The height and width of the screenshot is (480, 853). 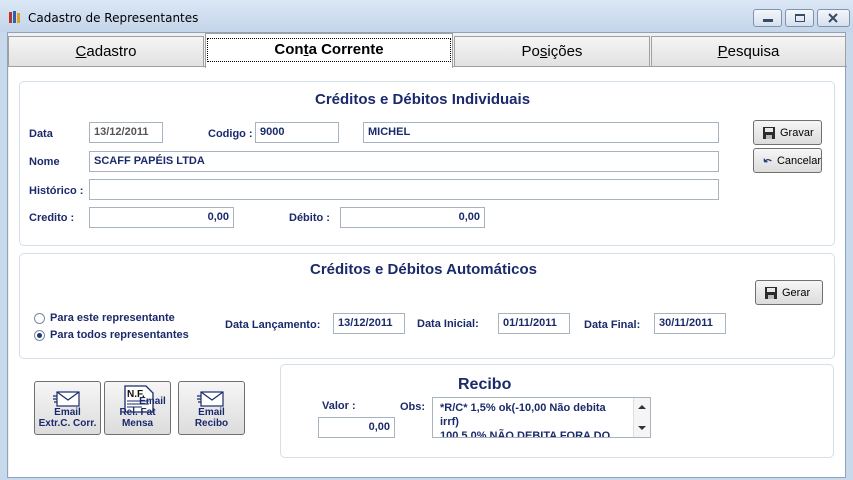 I want to click on historico-field, so click(x=404, y=189).